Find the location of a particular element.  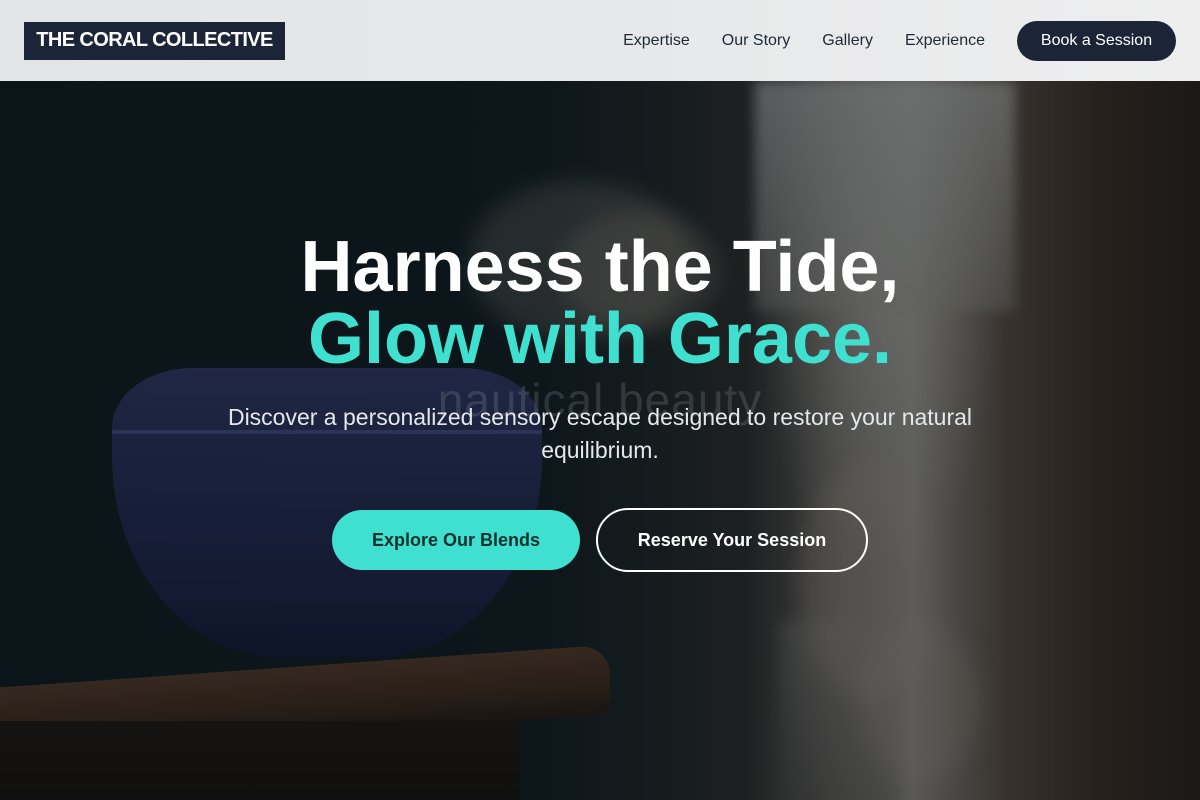

reserve-session-button: Reserve Your Session is located at coordinates (732, 540).